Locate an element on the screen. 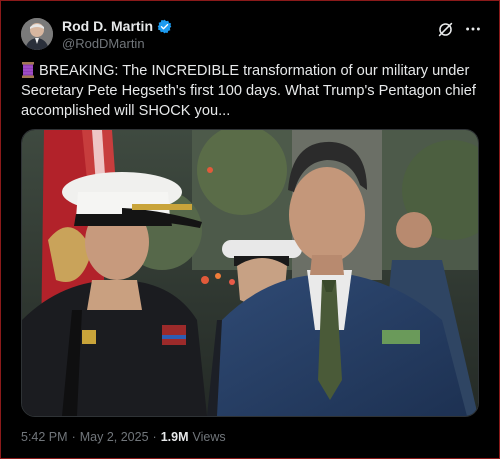  more-icon is located at coordinates (473, 29).